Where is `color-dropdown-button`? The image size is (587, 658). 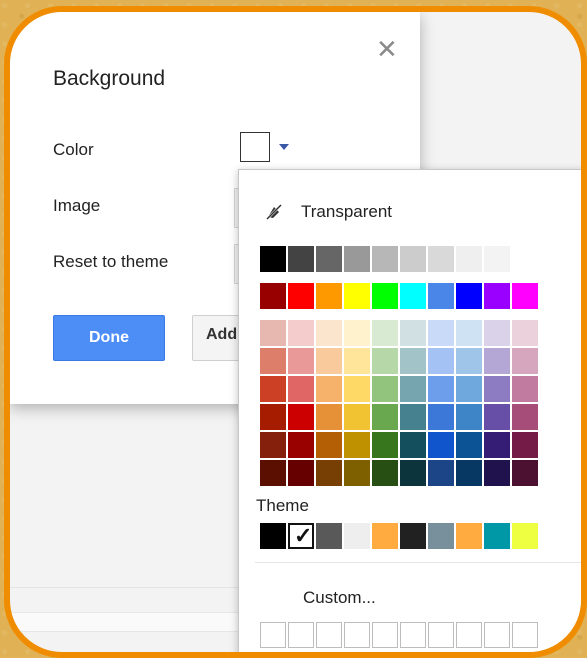
color-dropdown-button is located at coordinates (270, 149).